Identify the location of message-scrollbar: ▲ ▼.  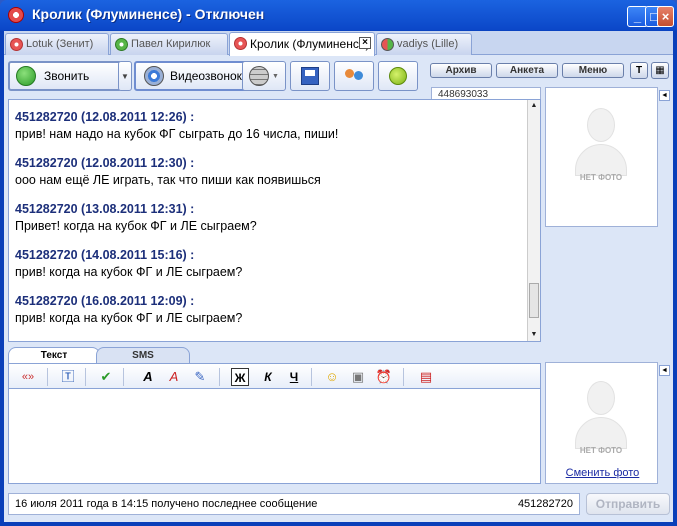
(533, 220).